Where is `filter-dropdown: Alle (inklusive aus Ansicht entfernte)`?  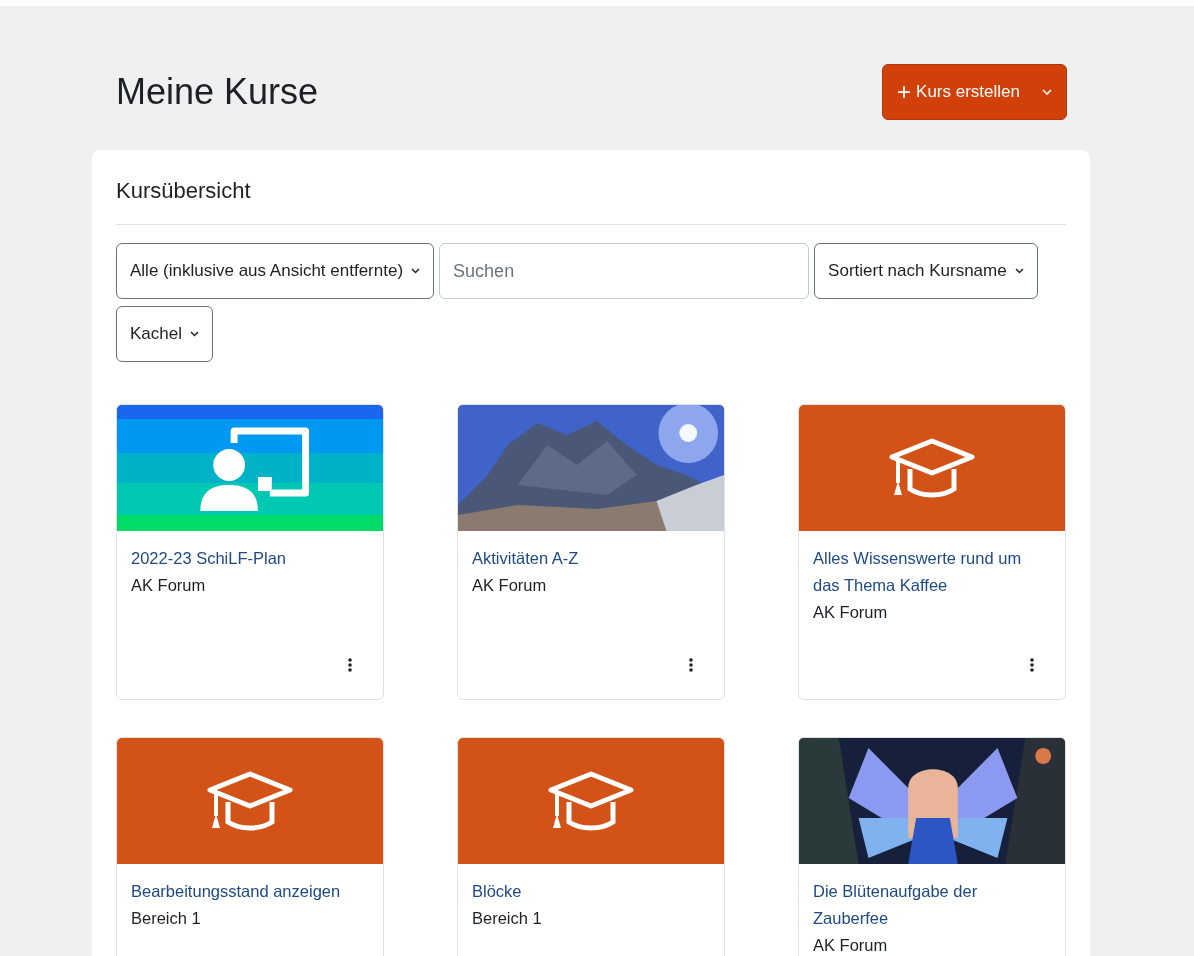
filter-dropdown: Alle (inklusive aus Ansicht entfernte) is located at coordinates (275, 271).